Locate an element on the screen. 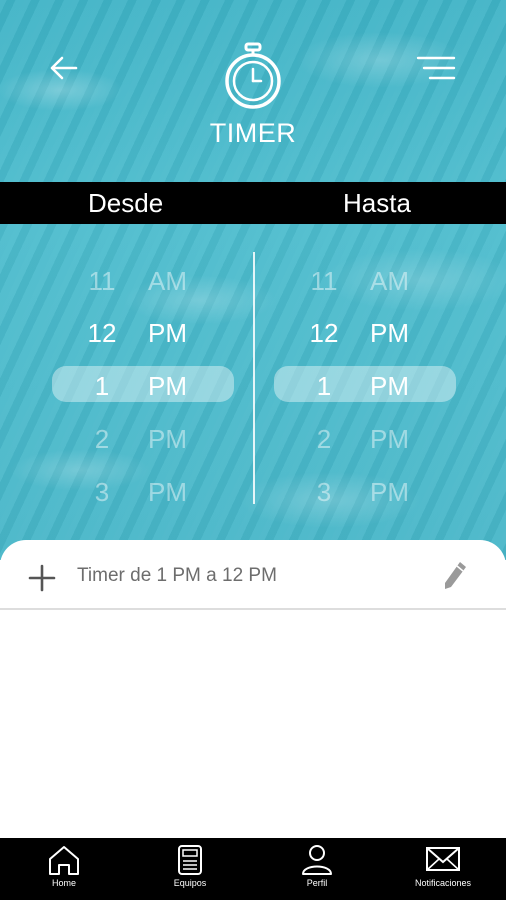 This screenshot has width=506, height=900. device-icon is located at coordinates (190, 860).